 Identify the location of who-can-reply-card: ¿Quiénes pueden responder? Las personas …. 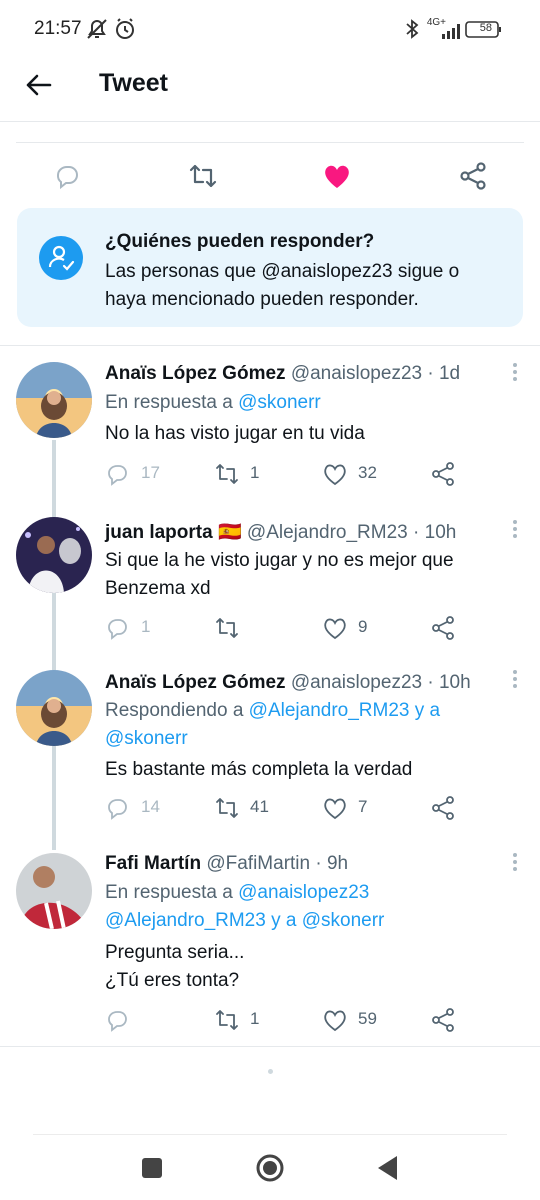
(270, 267).